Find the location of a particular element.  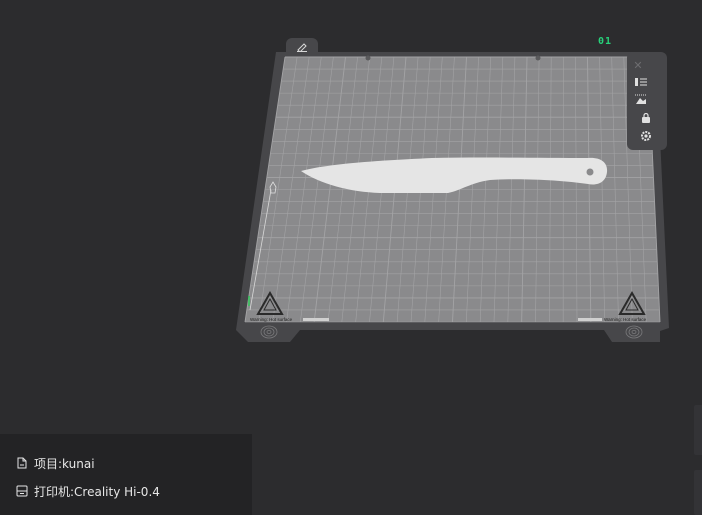

arrange-list-icon is located at coordinates (641, 82).